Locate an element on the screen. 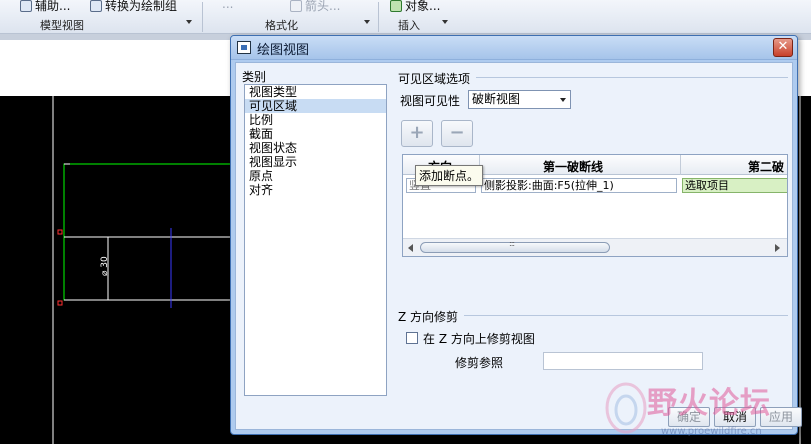 This screenshot has height=444, width=811. category-list: 视图类型 可见区域 比例 截面 视图状态 视图显示 原点 对齐 is located at coordinates (315, 240).